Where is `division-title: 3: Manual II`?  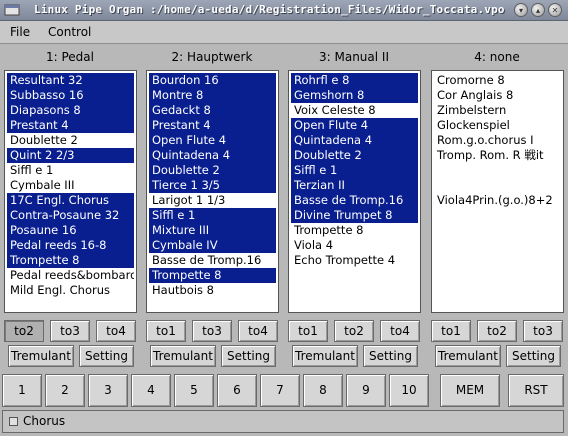
division-title: 3: Manual II is located at coordinates (354, 57).